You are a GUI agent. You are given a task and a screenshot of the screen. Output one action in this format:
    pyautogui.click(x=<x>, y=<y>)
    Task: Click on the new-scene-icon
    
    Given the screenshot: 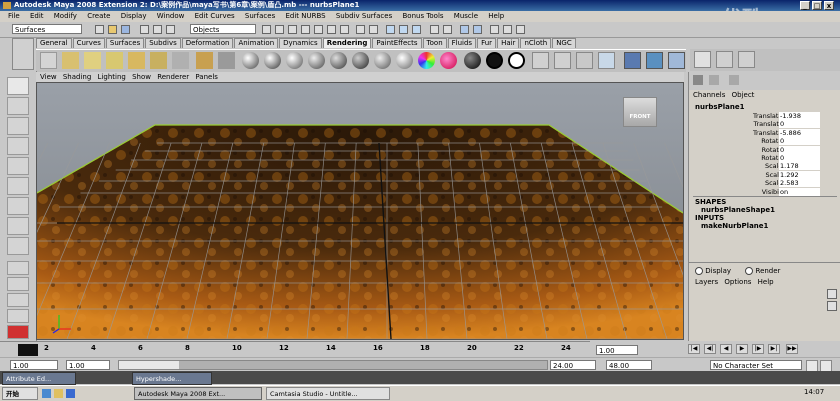 What is the action you would take?
    pyautogui.click(x=99, y=29)
    